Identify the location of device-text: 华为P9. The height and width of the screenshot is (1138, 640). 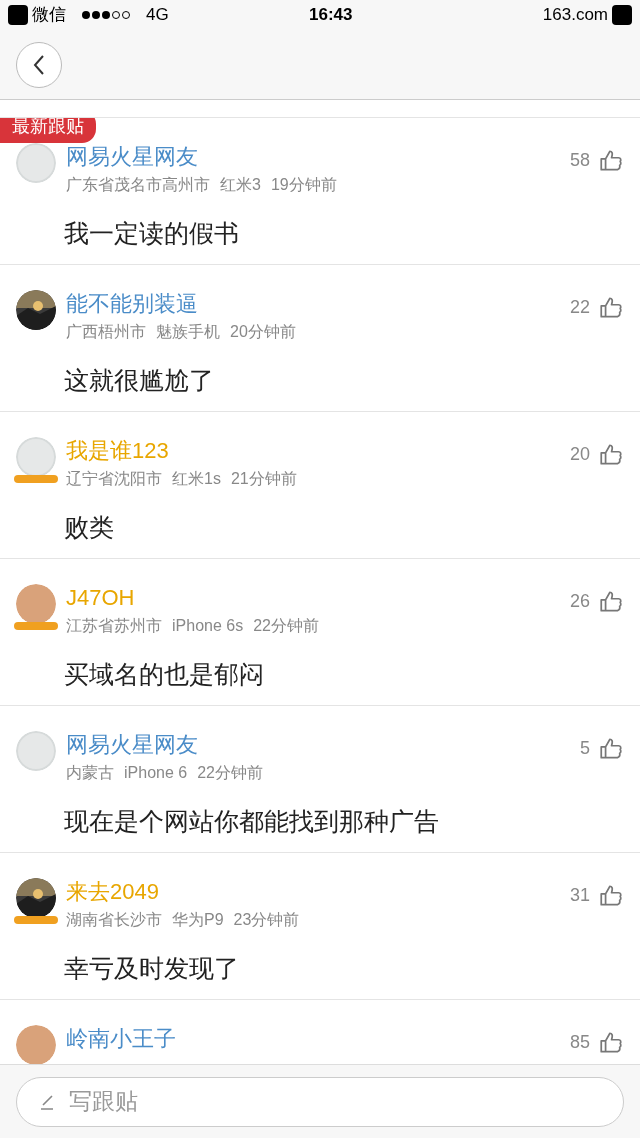
(198, 920).